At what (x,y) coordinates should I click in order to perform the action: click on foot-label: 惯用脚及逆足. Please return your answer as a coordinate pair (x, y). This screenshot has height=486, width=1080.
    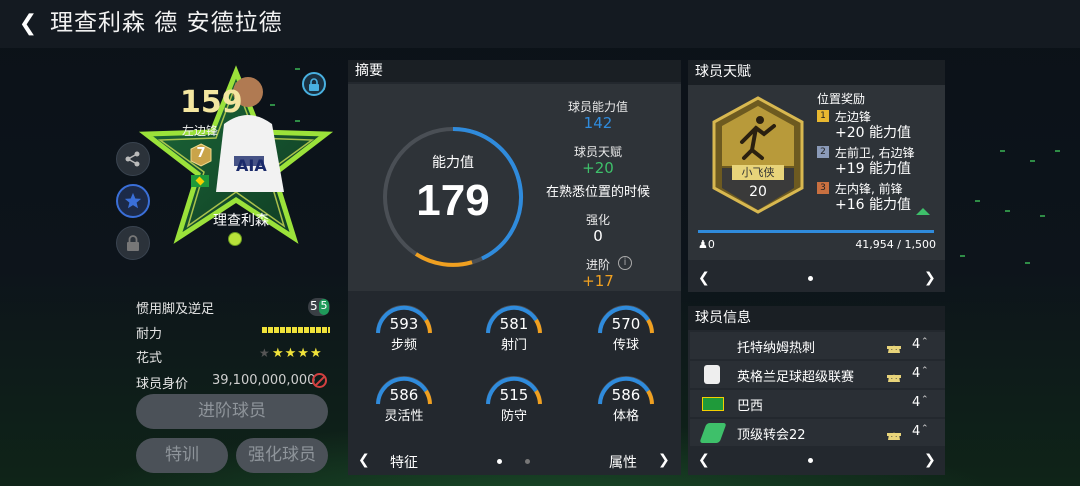
    Looking at the image, I should click on (175, 309).